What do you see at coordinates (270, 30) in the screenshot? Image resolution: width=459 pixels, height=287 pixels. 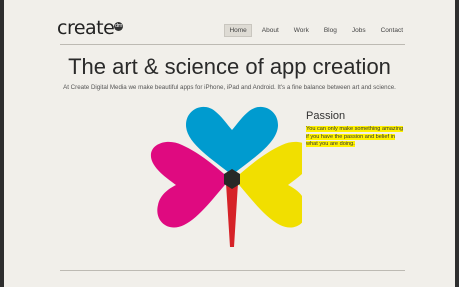 I see `nav-item-about: About` at bounding box center [270, 30].